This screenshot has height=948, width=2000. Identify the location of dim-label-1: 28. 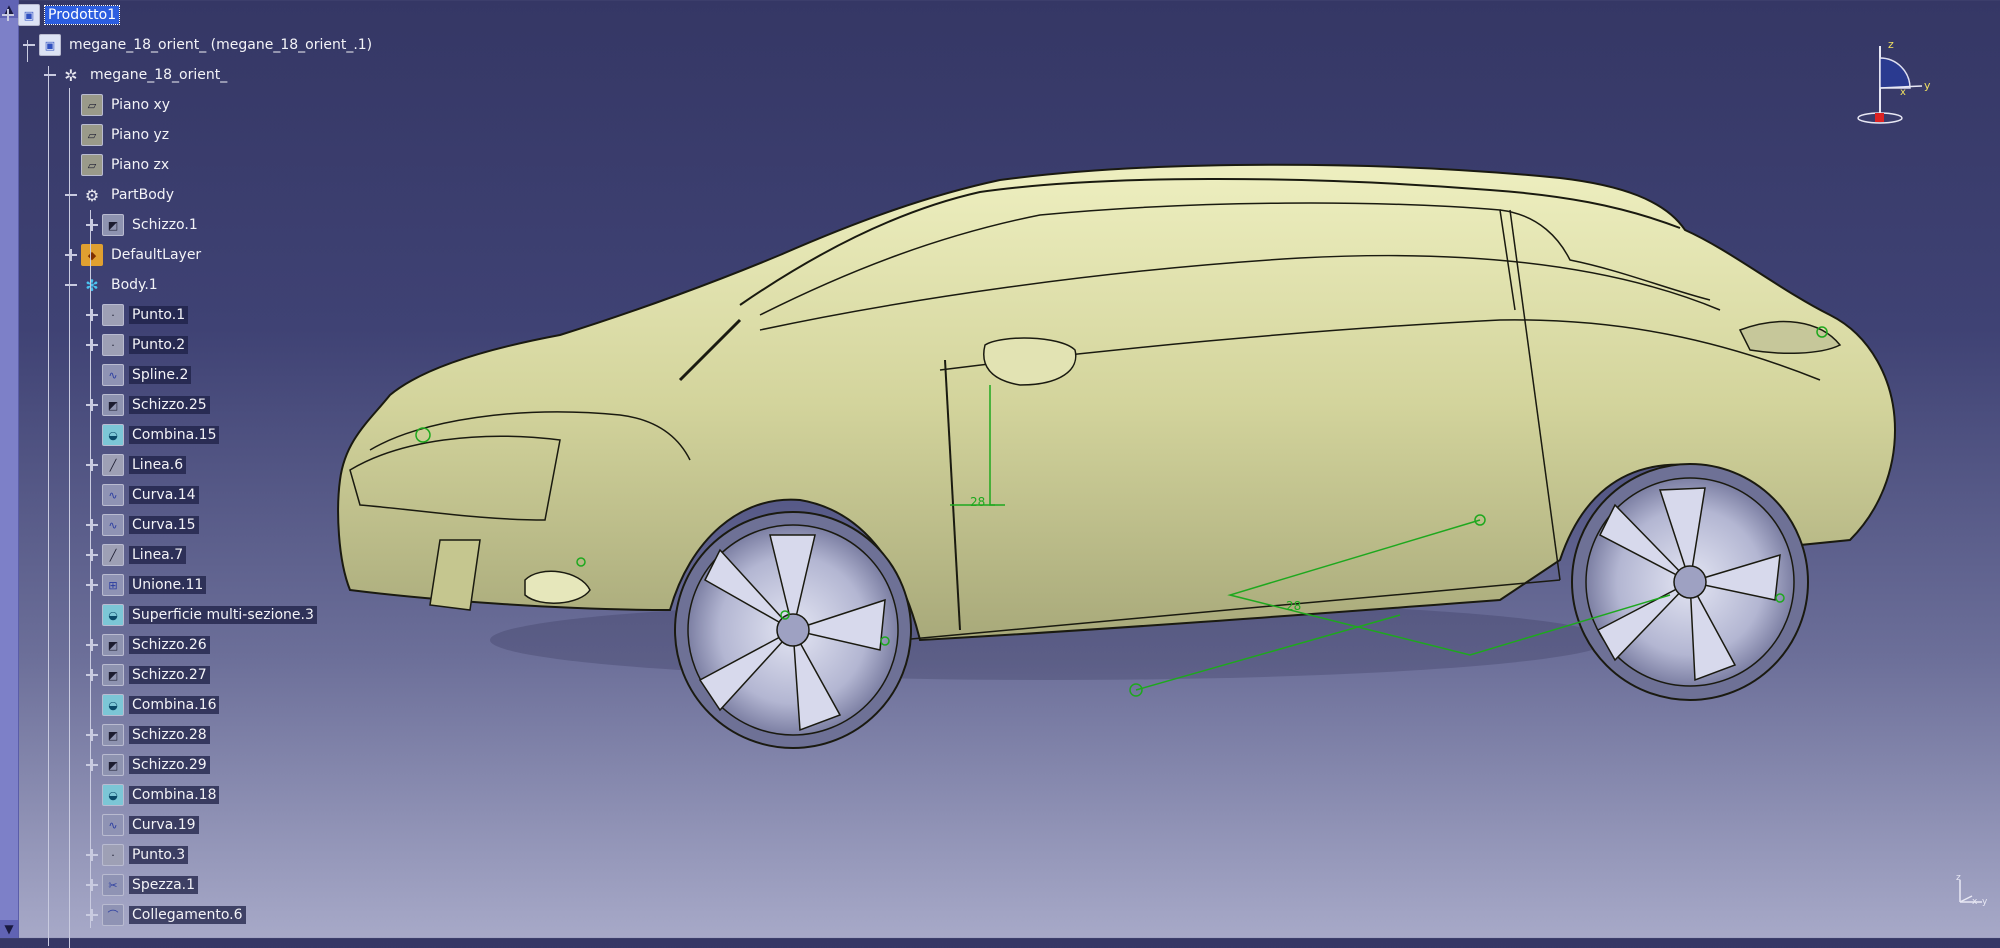
(977, 502).